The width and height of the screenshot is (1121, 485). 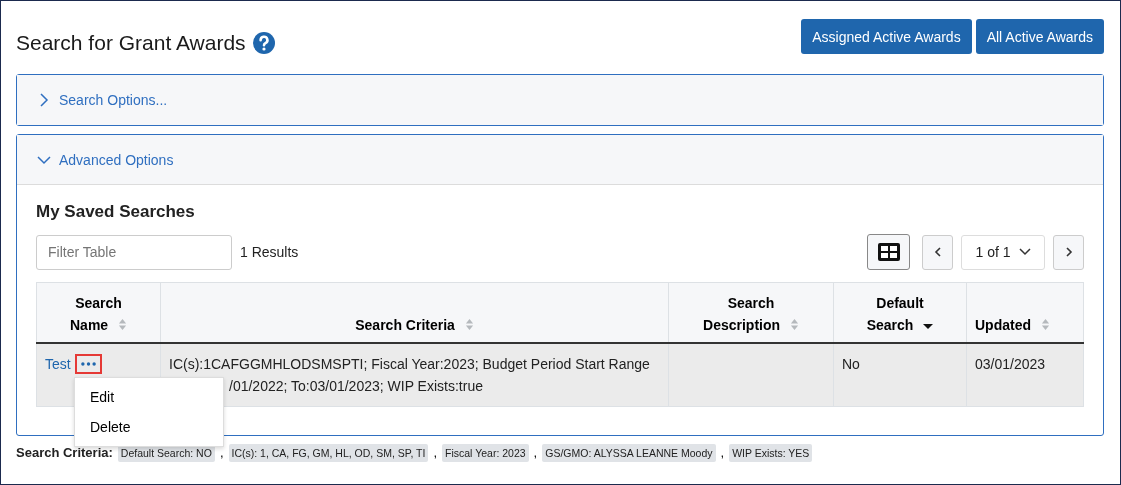 I want to click on search-name-link: Test, so click(x=58, y=363).